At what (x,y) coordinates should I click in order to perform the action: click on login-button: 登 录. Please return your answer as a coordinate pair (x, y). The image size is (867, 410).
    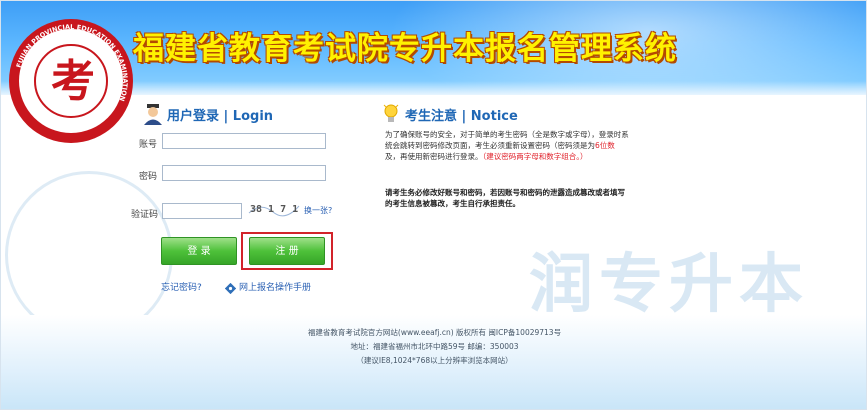
    Looking at the image, I should click on (199, 251).